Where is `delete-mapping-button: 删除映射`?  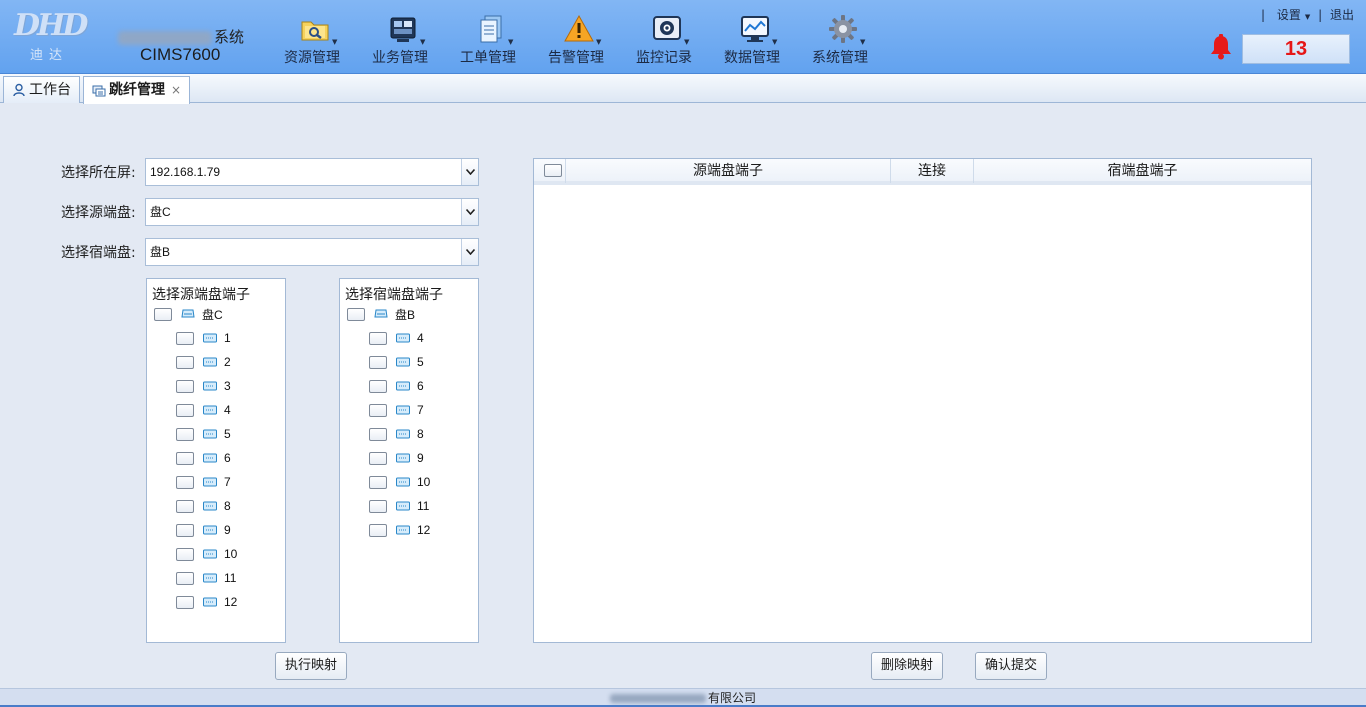 delete-mapping-button: 删除映射 is located at coordinates (907, 666).